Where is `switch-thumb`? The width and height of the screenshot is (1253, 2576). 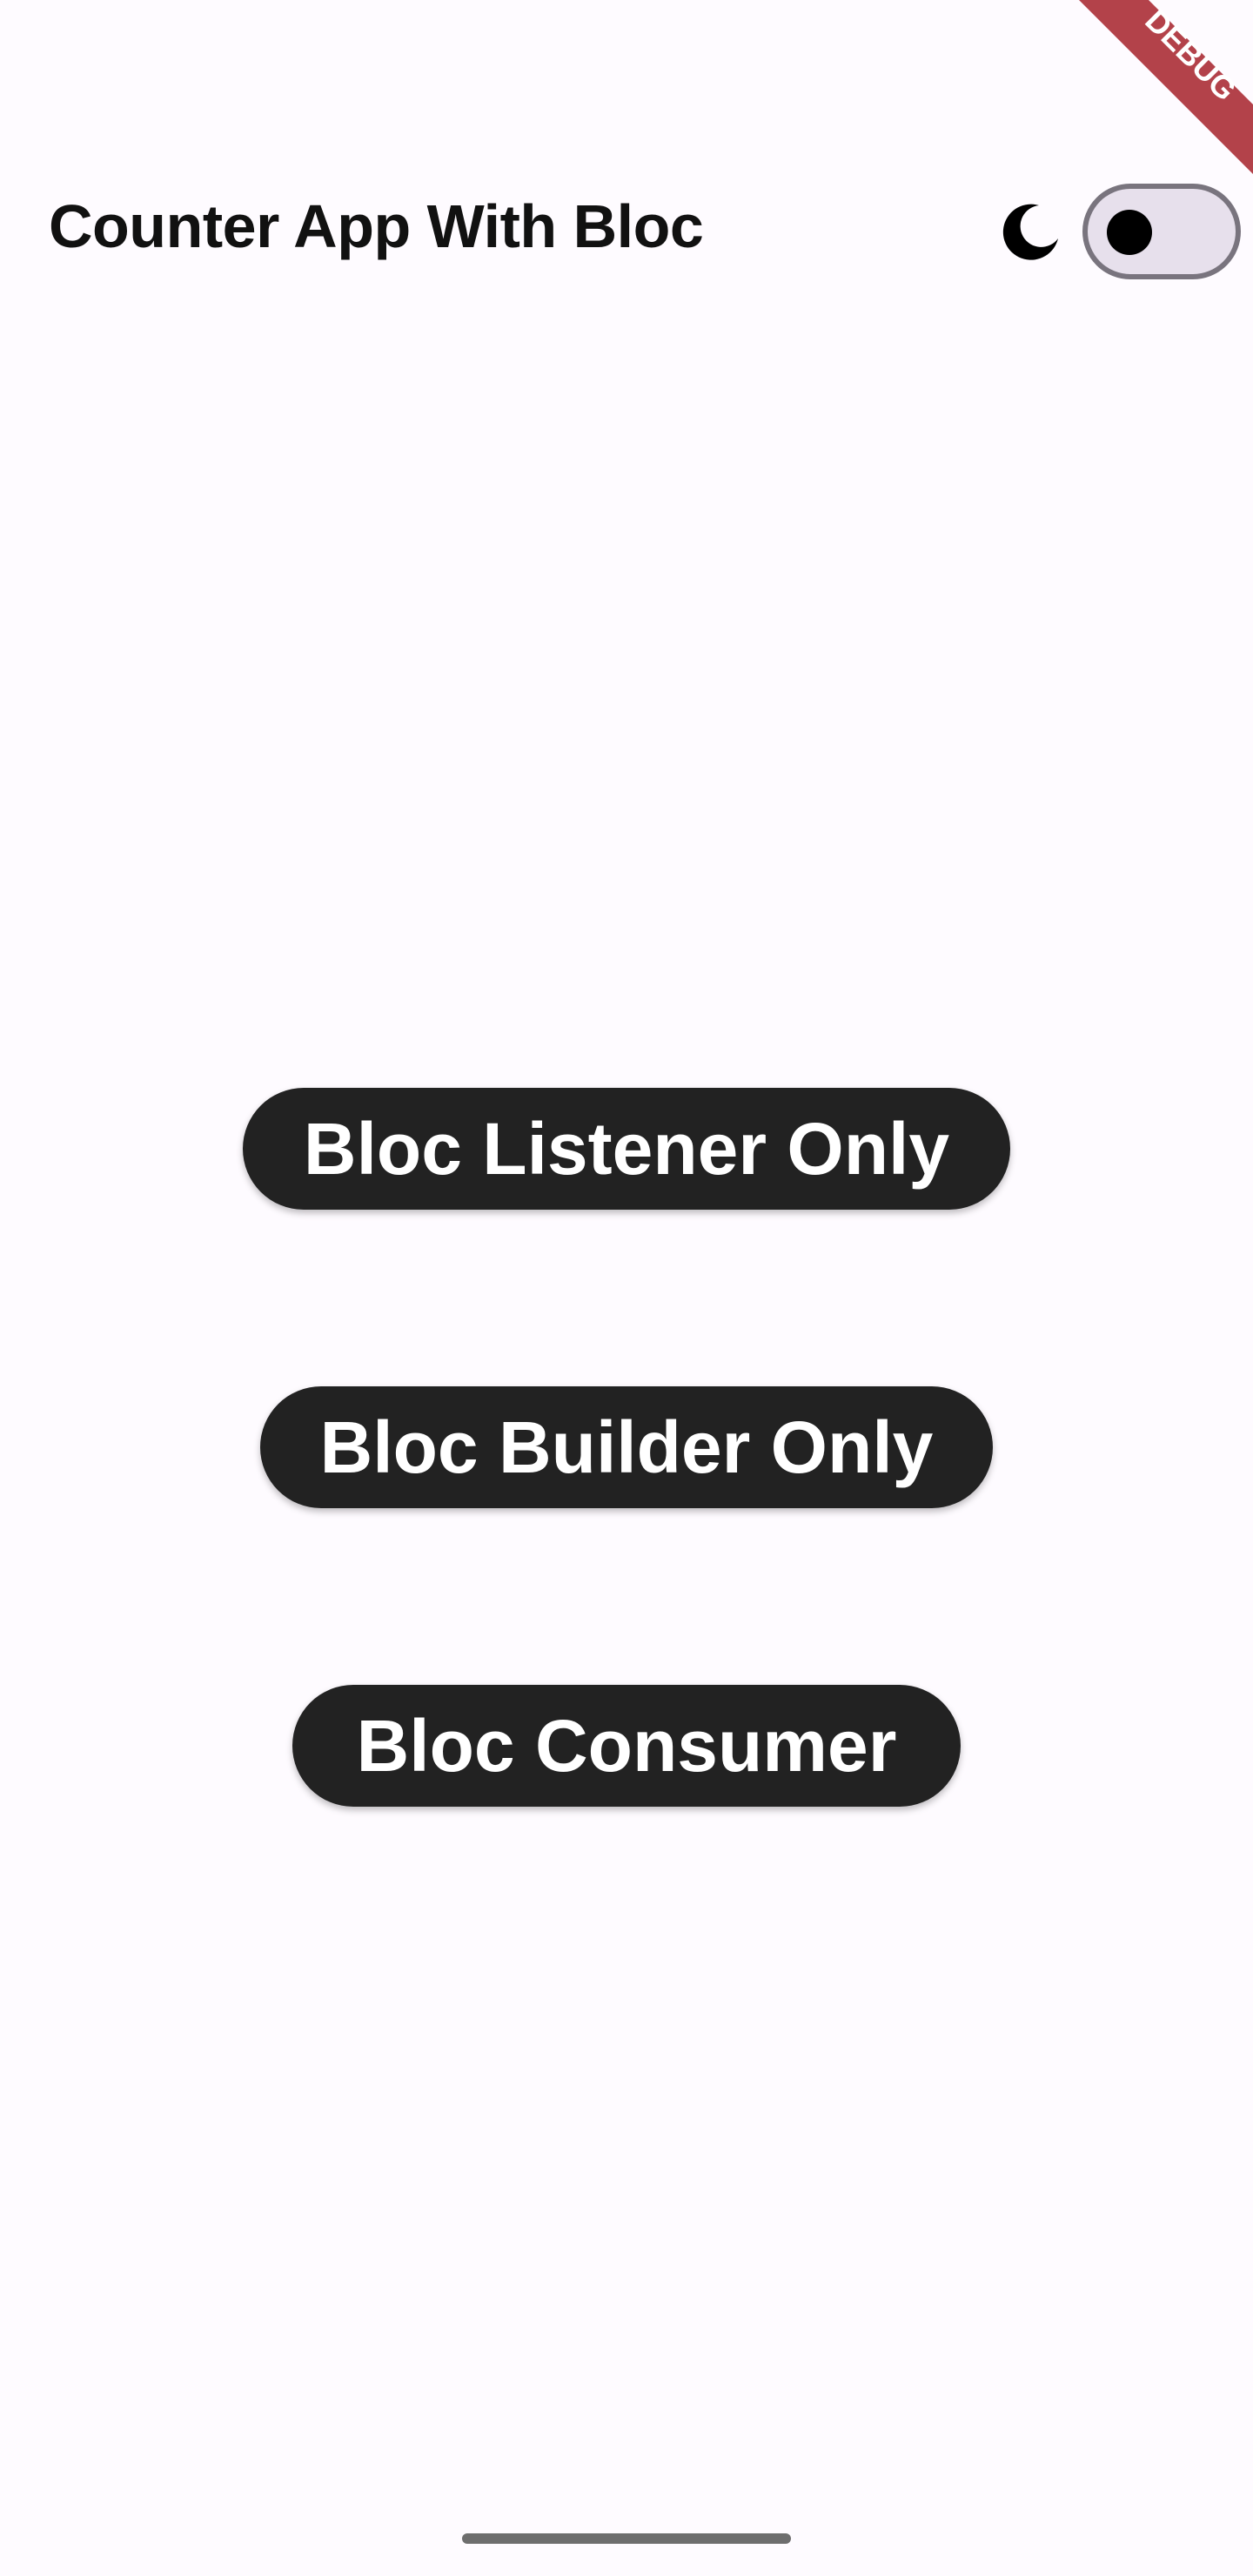
switch-thumb is located at coordinates (1129, 233).